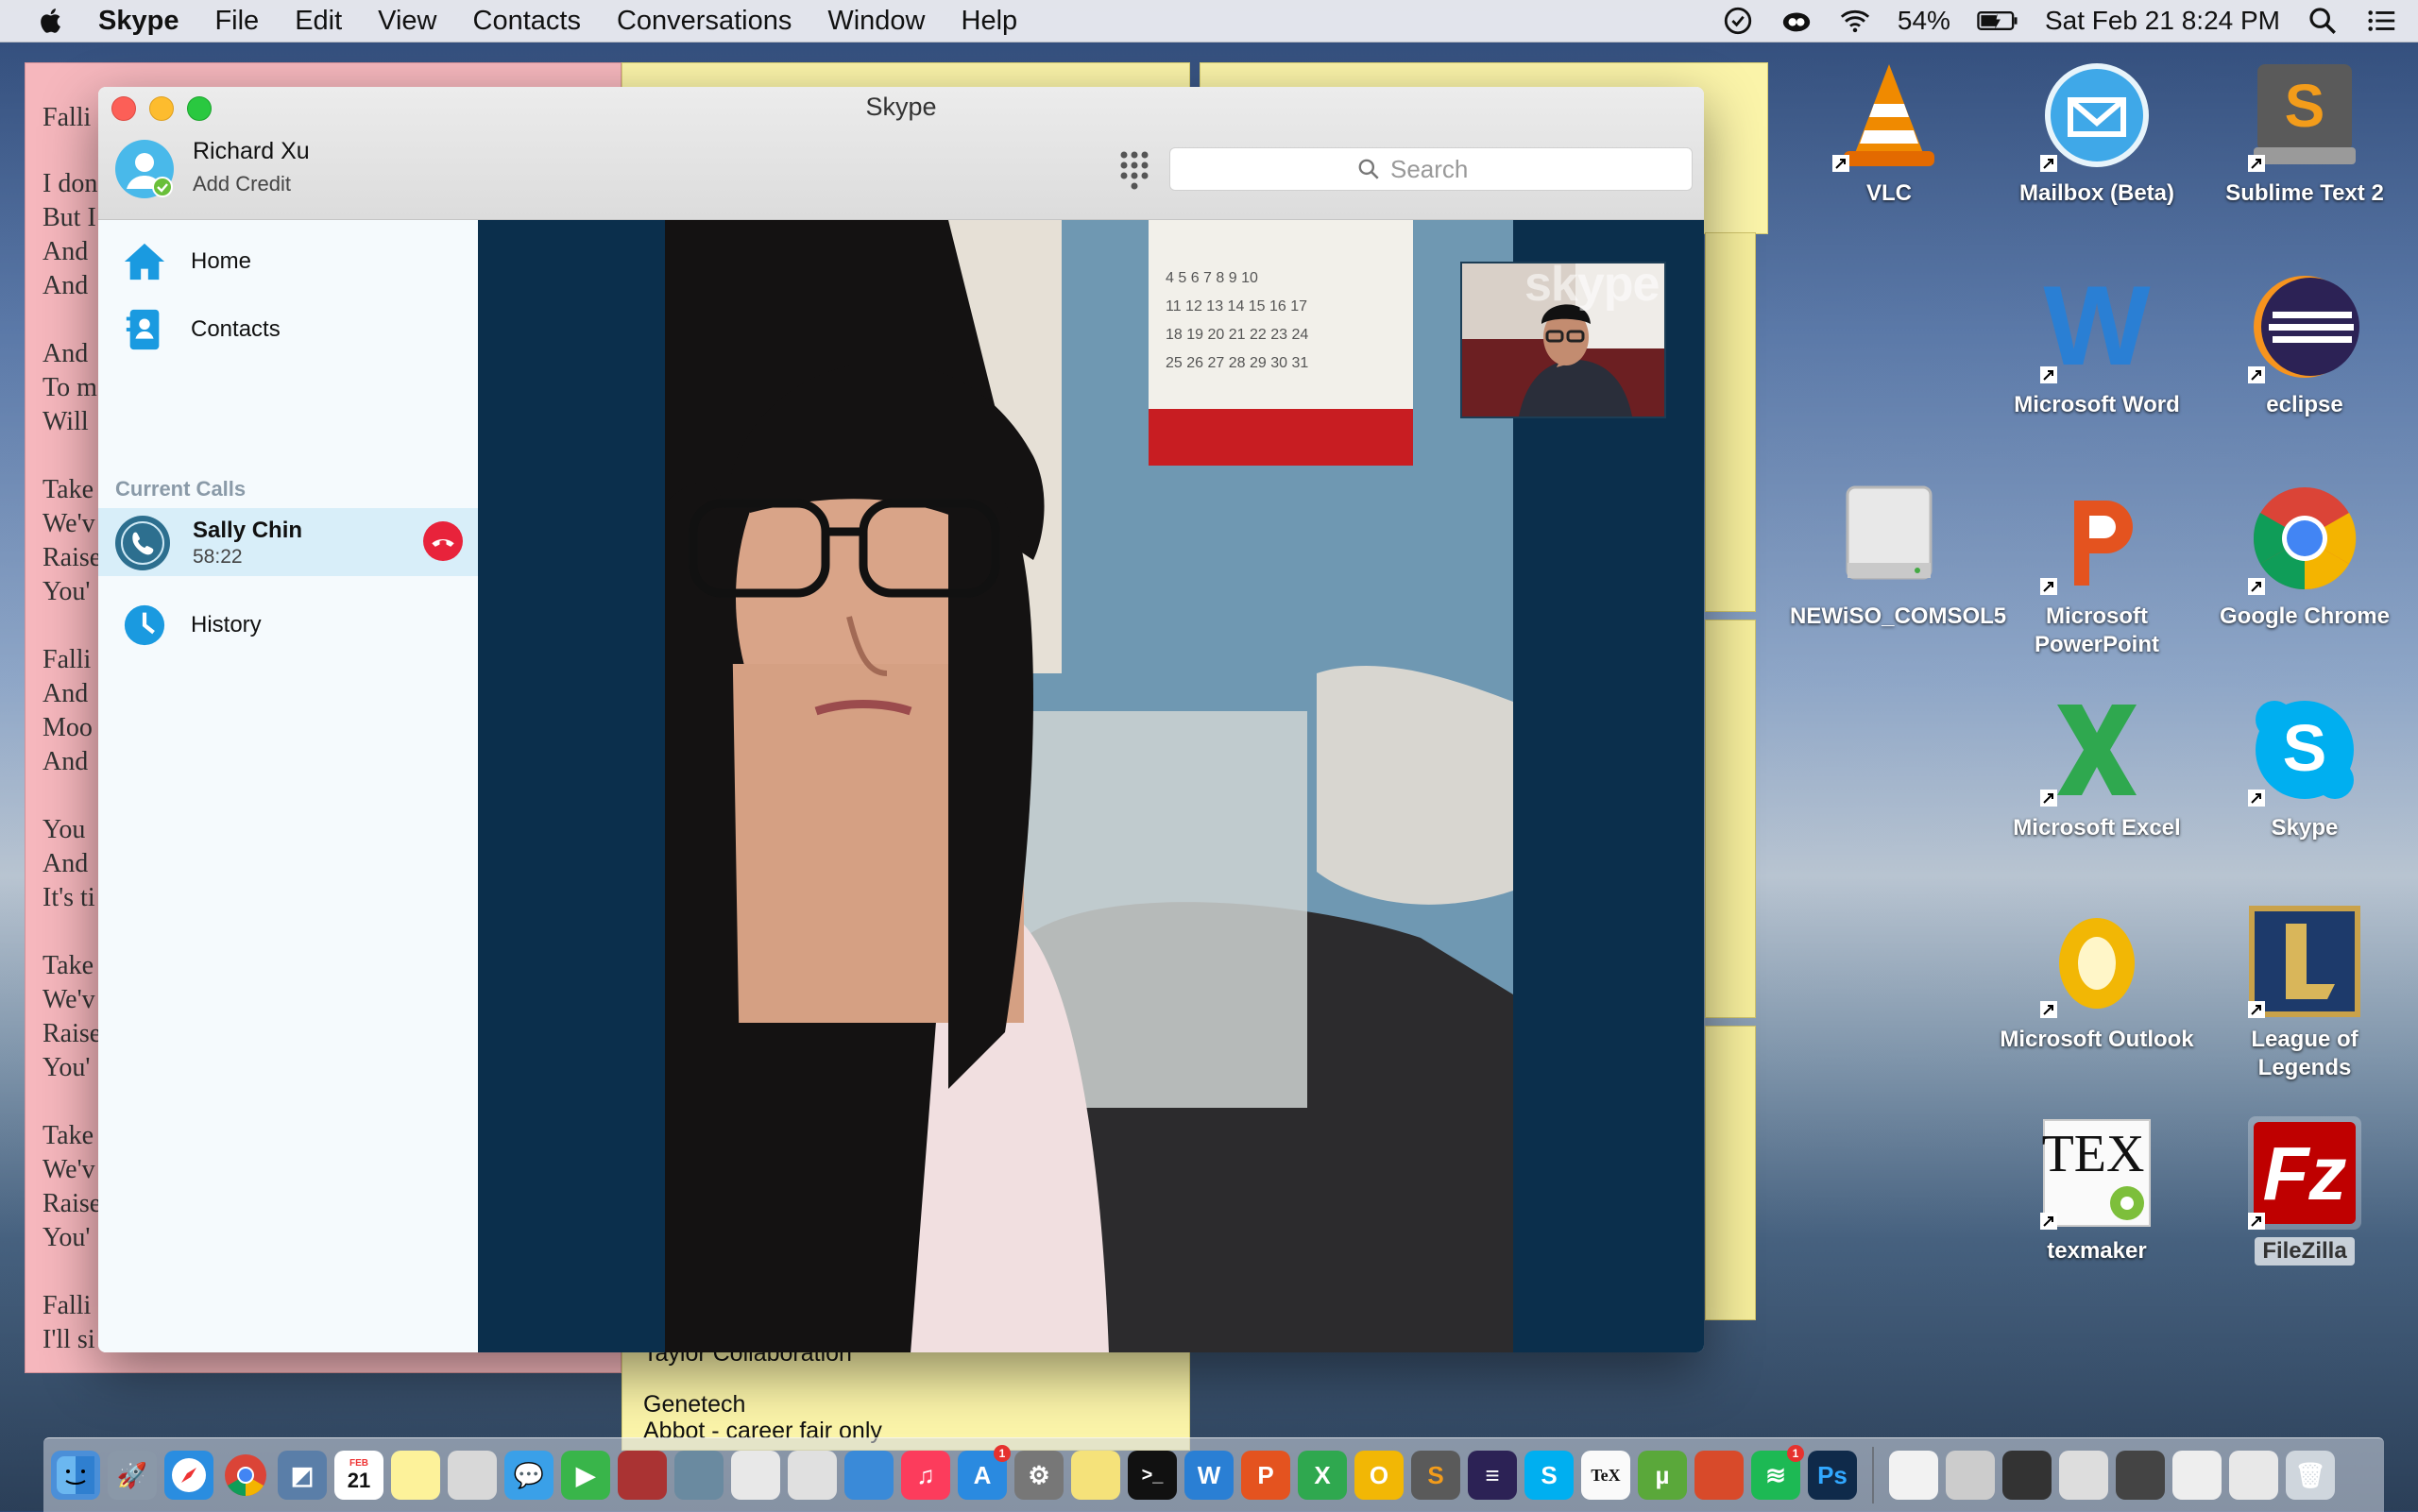 The image size is (2418, 1512). I want to click on dock-skype-icon: S, so click(1549, 1475).